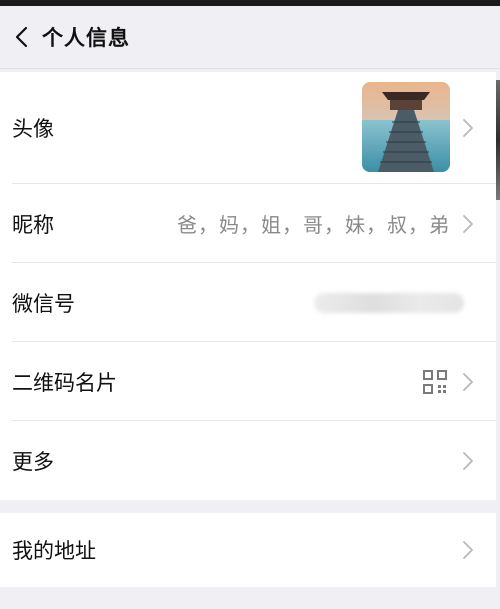 This screenshot has width=500, height=609. What do you see at coordinates (33, 461) in the screenshot?
I see `more-label: 更多` at bounding box center [33, 461].